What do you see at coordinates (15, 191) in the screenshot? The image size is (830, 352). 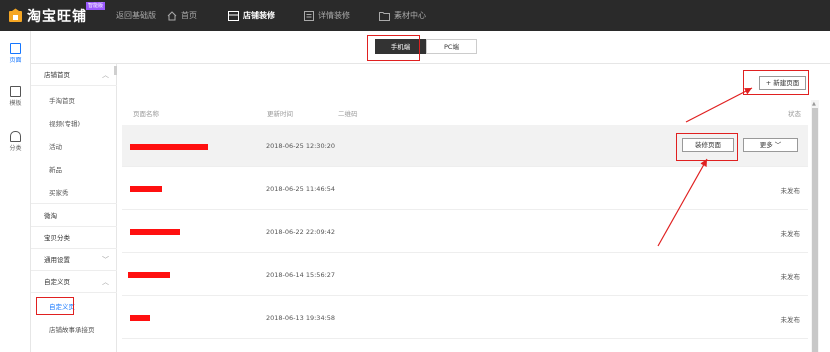 I see `left-icon-rail: 页面 模板 分类` at bounding box center [15, 191].